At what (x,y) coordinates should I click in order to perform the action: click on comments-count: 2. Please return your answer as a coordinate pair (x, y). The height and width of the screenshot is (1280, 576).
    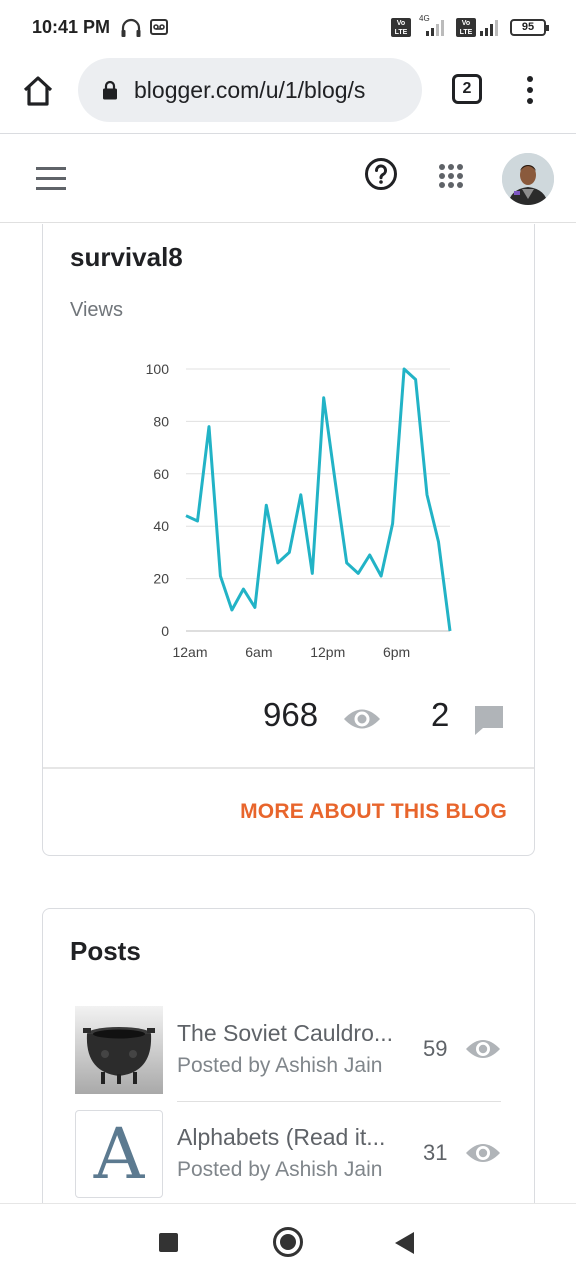
    Looking at the image, I should click on (440, 714).